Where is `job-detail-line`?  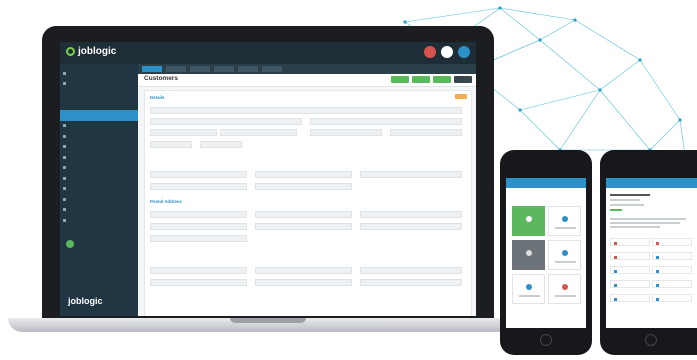 job-detail-line is located at coordinates (627, 205).